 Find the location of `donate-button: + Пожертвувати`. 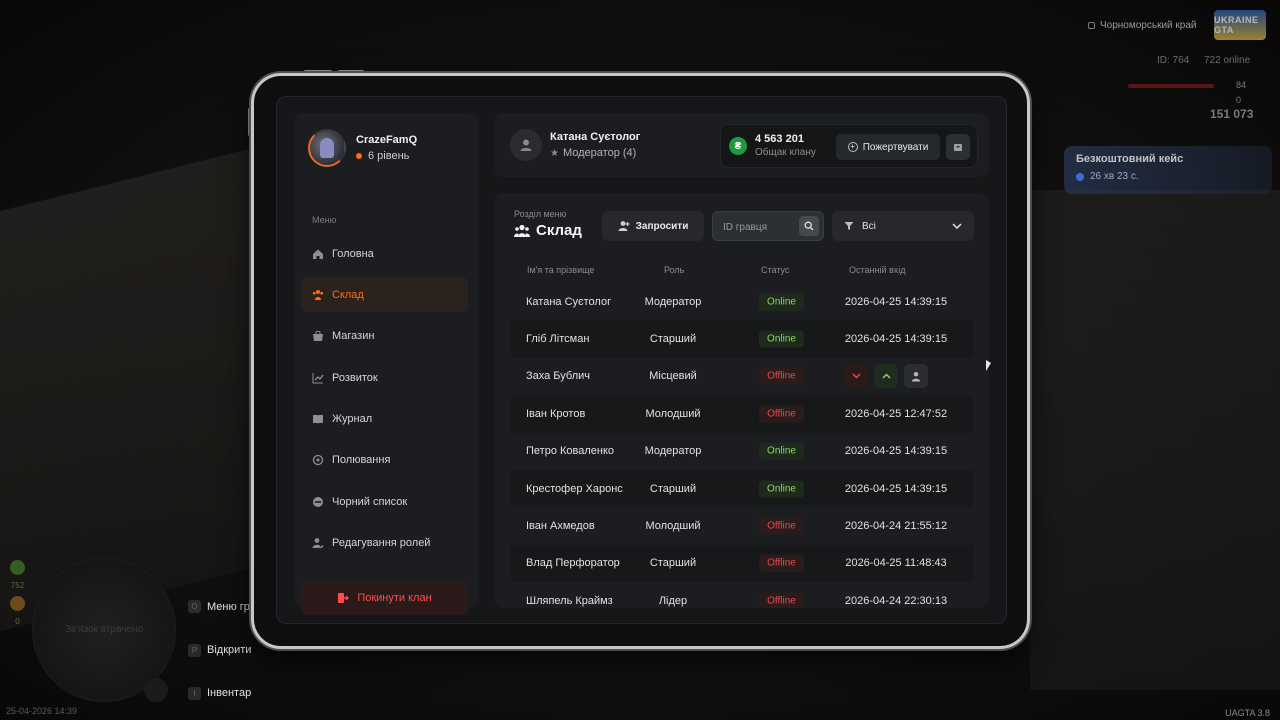

donate-button: + Пожертвувати is located at coordinates (888, 147).